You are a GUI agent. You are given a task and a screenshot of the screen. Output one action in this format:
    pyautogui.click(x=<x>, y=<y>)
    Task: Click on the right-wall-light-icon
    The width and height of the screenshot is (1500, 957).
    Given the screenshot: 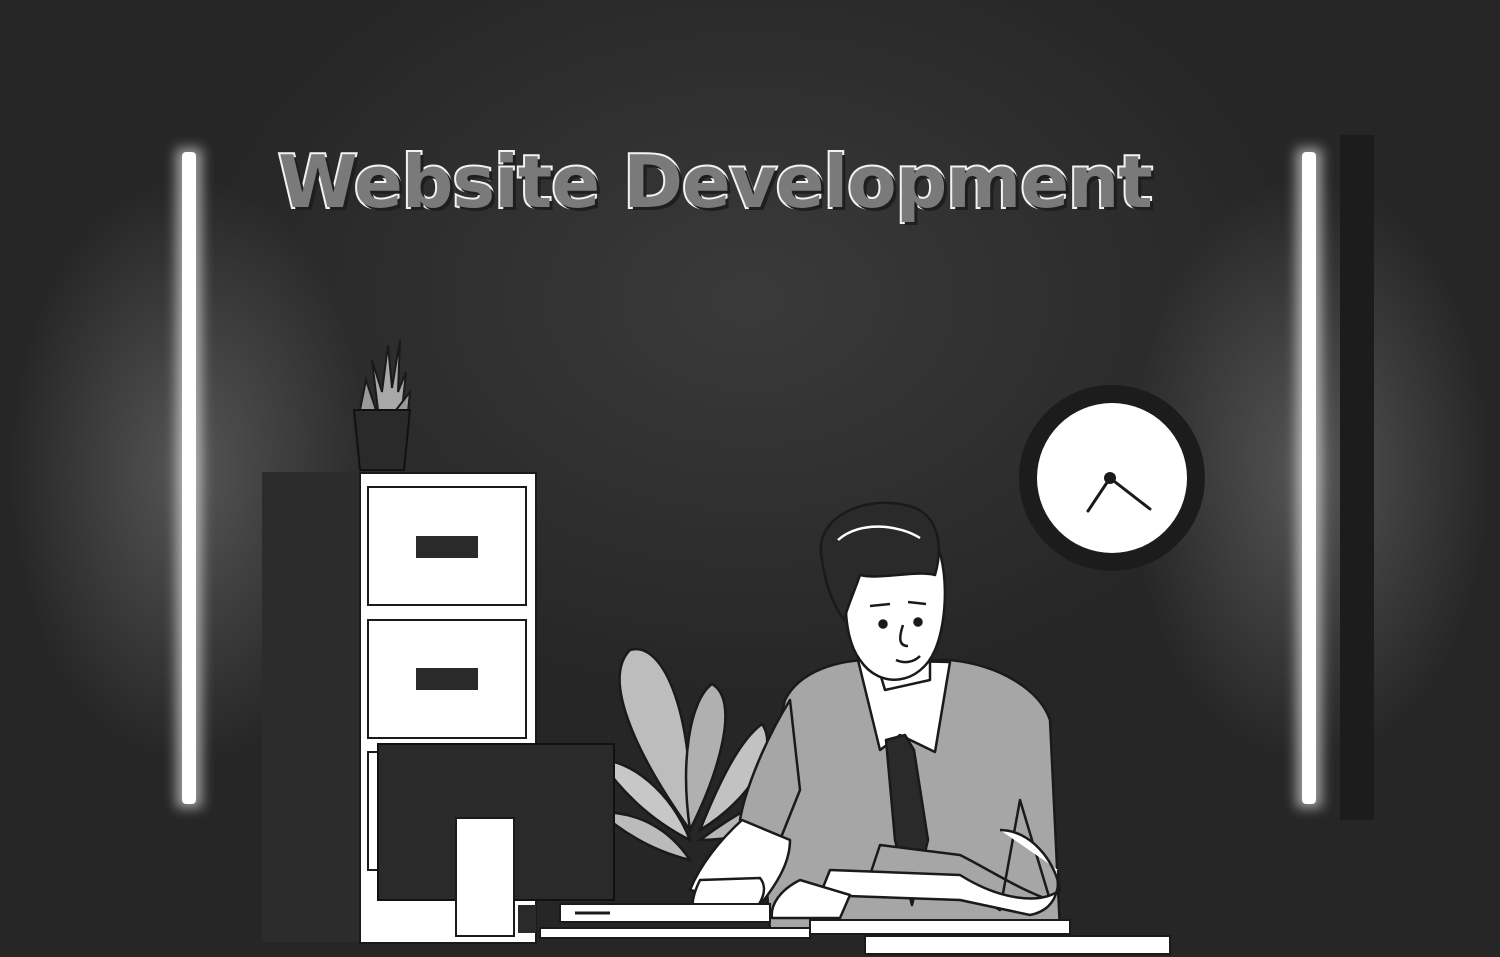 What is the action you would take?
    pyautogui.click(x=1335, y=477)
    